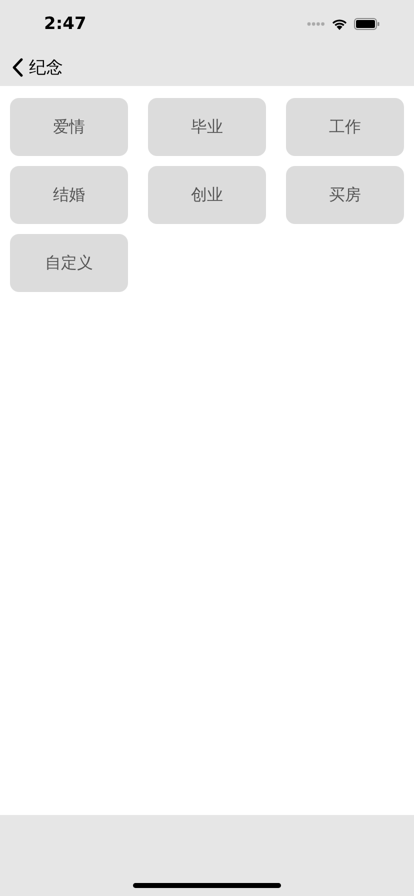 The image size is (414, 896). Describe the element at coordinates (339, 24) in the screenshot. I see `wifi-icon` at that location.